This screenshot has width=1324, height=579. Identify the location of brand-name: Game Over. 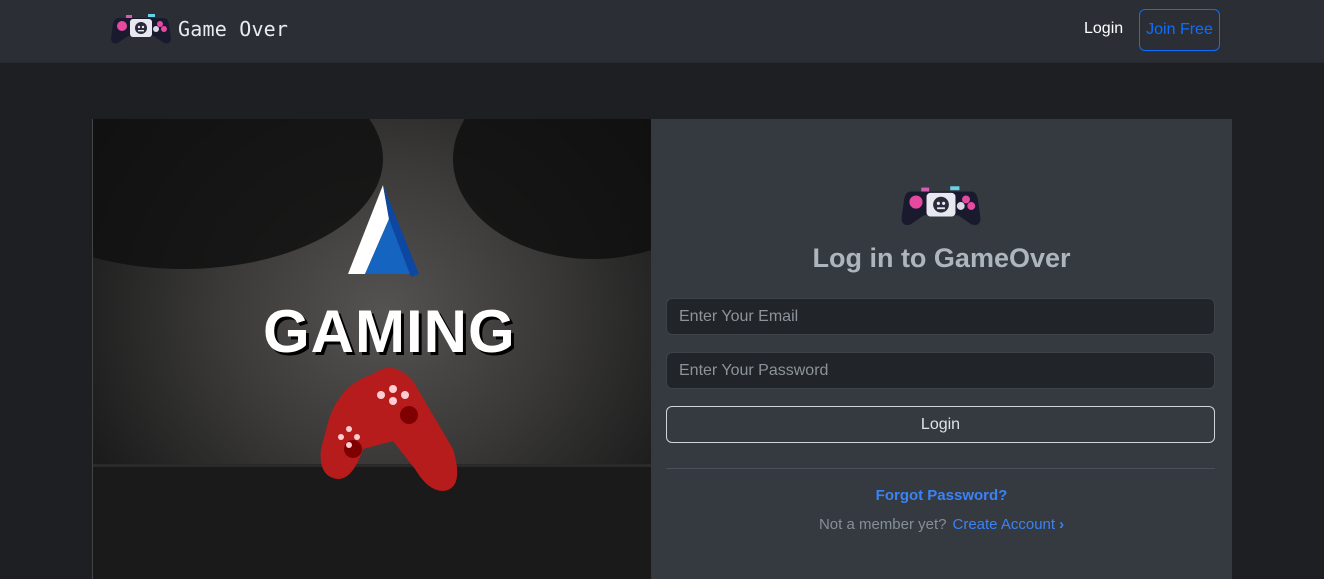
(233, 29).